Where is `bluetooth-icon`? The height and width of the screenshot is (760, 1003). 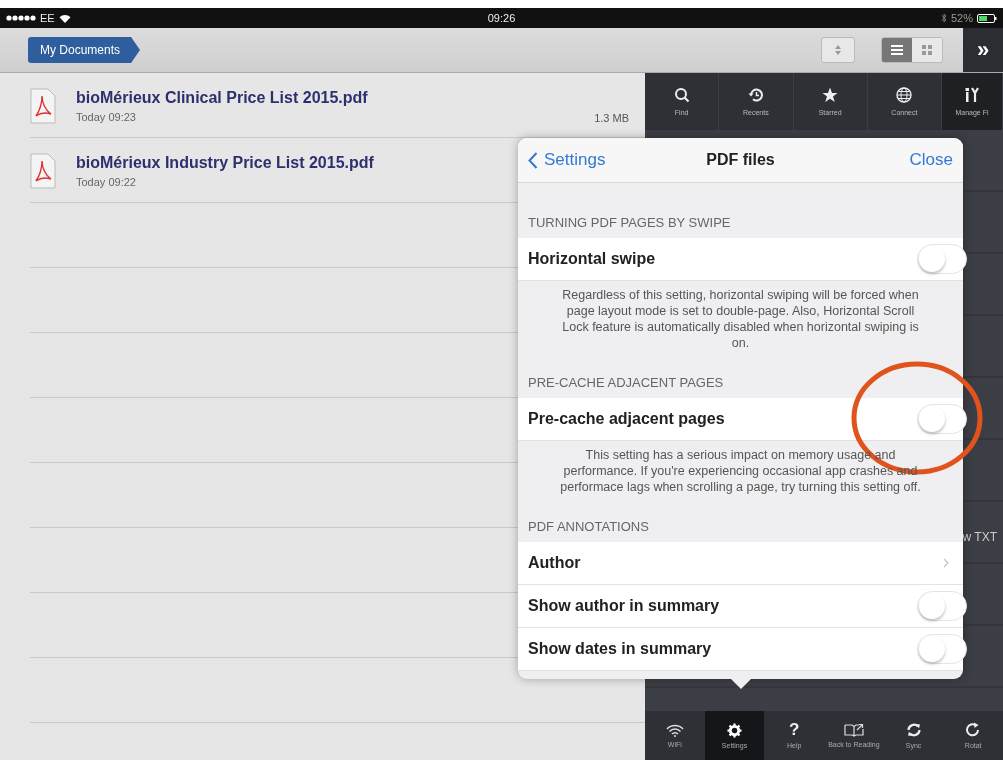 bluetooth-icon is located at coordinates (943, 18).